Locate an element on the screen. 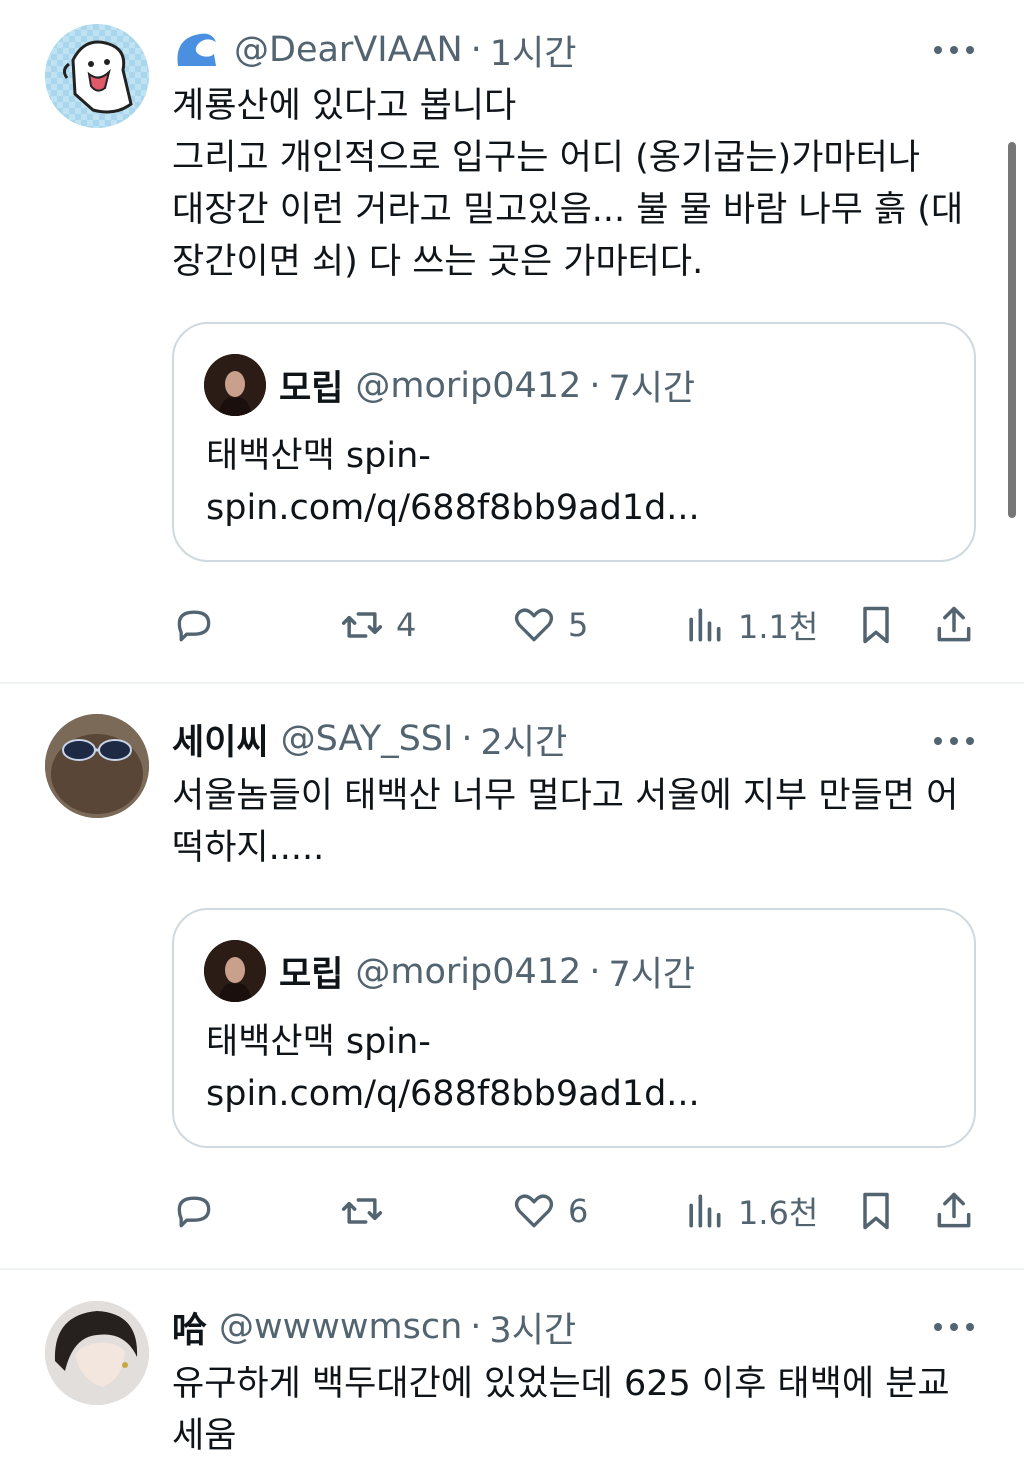 Image resolution: width=1024 pixels, height=1470 pixels. action-bar: 4 5 1.1천 is located at coordinates (577, 625).